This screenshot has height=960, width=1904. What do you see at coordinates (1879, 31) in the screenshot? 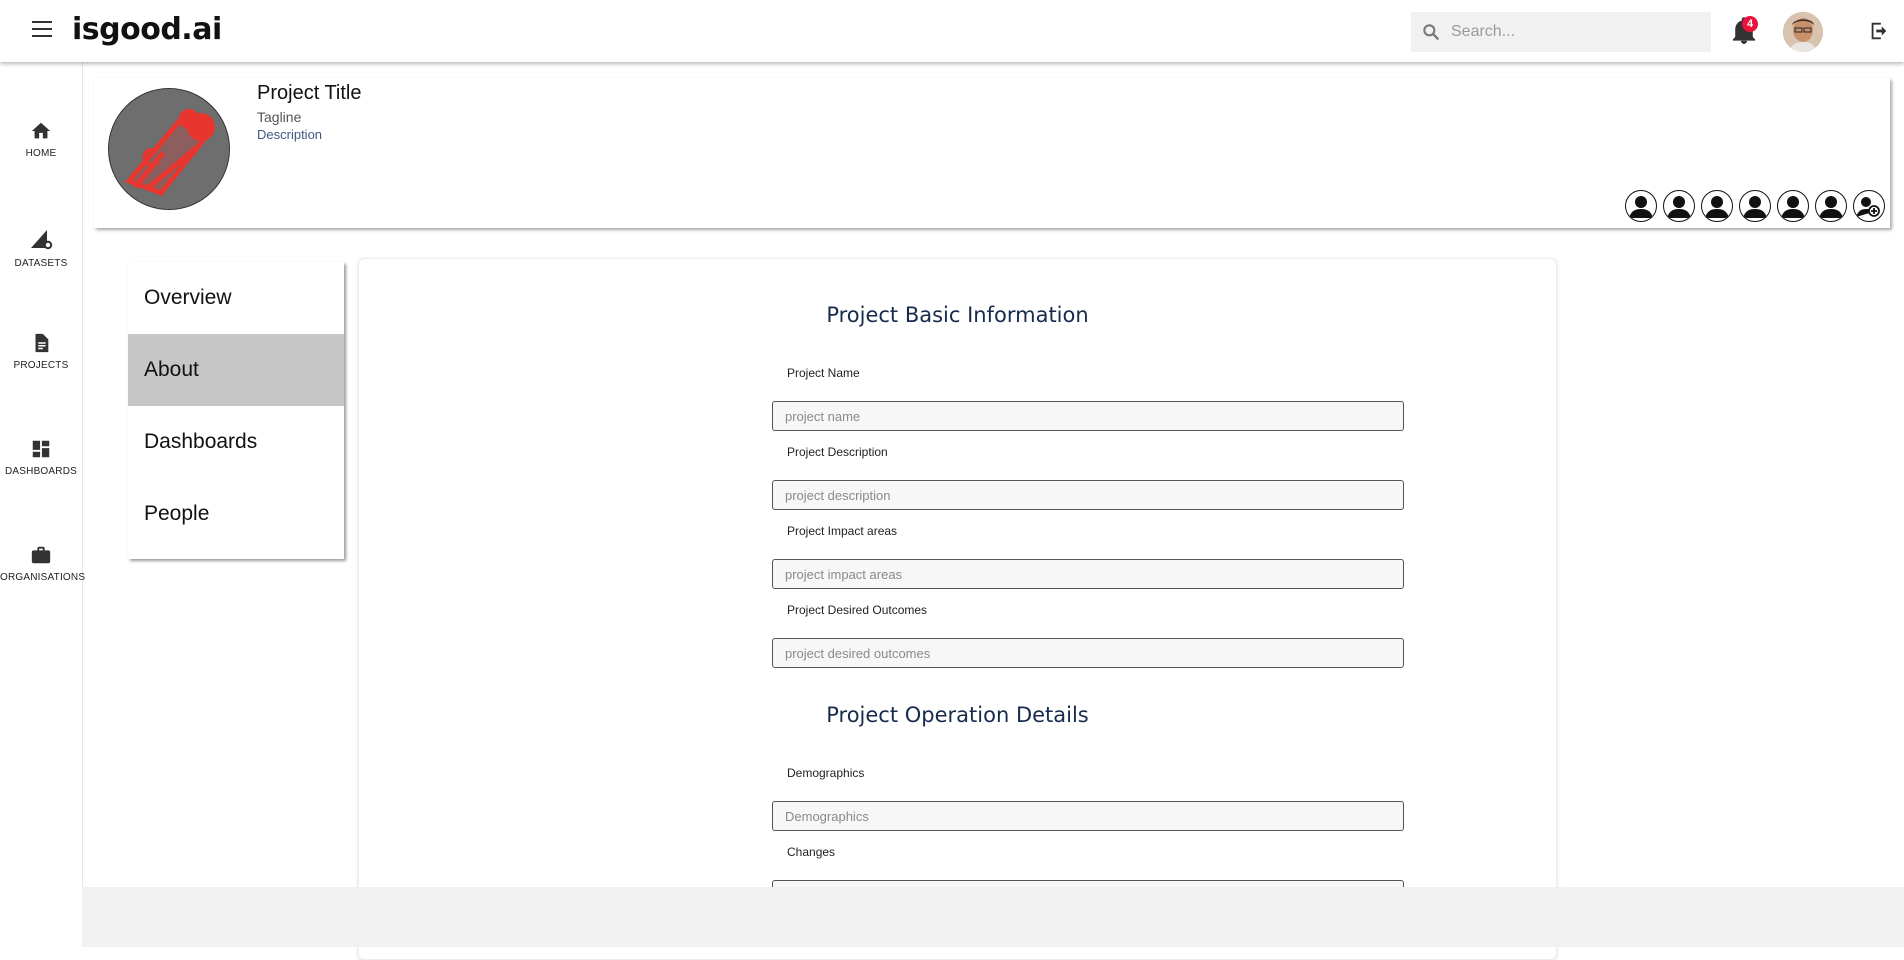
I see `logout-icon` at bounding box center [1879, 31].